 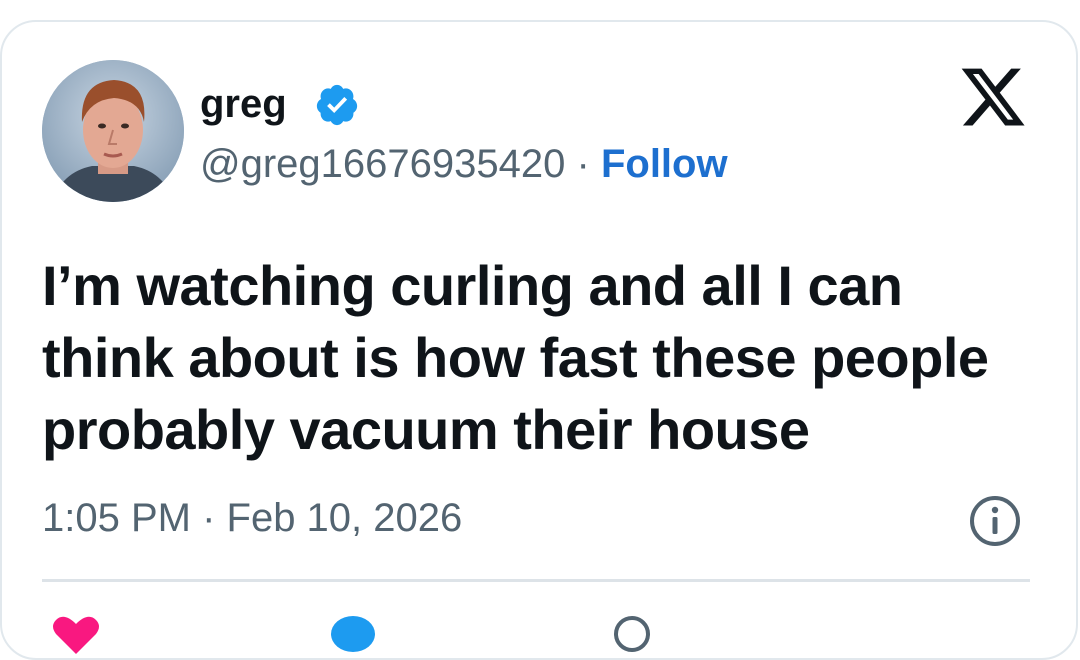 I want to click on author-handle-row: @greg16676935420 · Follow, so click(x=464, y=164).